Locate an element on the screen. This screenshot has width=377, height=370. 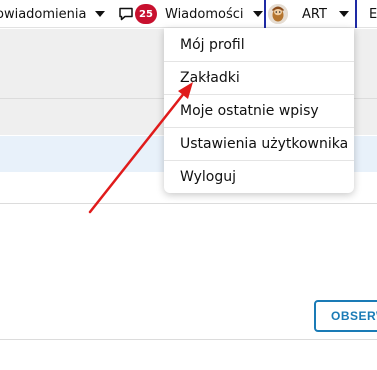
notifications-menu: owiadomienia is located at coordinates (53, 14).